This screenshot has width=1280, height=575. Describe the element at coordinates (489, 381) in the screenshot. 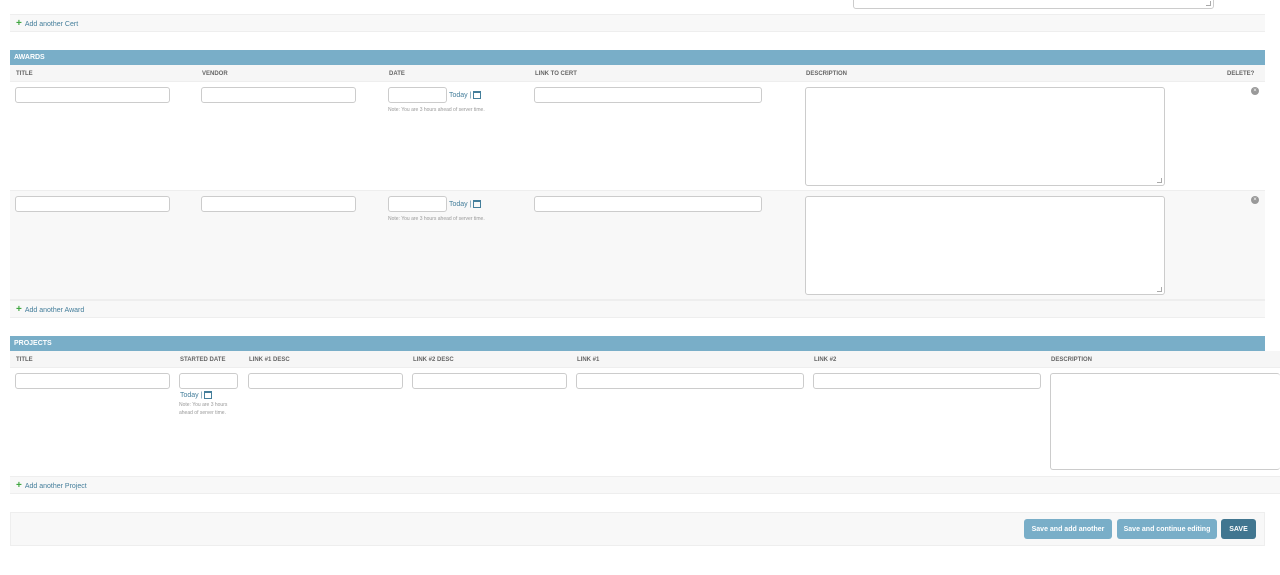

I see `project-link2-desc-input` at that location.